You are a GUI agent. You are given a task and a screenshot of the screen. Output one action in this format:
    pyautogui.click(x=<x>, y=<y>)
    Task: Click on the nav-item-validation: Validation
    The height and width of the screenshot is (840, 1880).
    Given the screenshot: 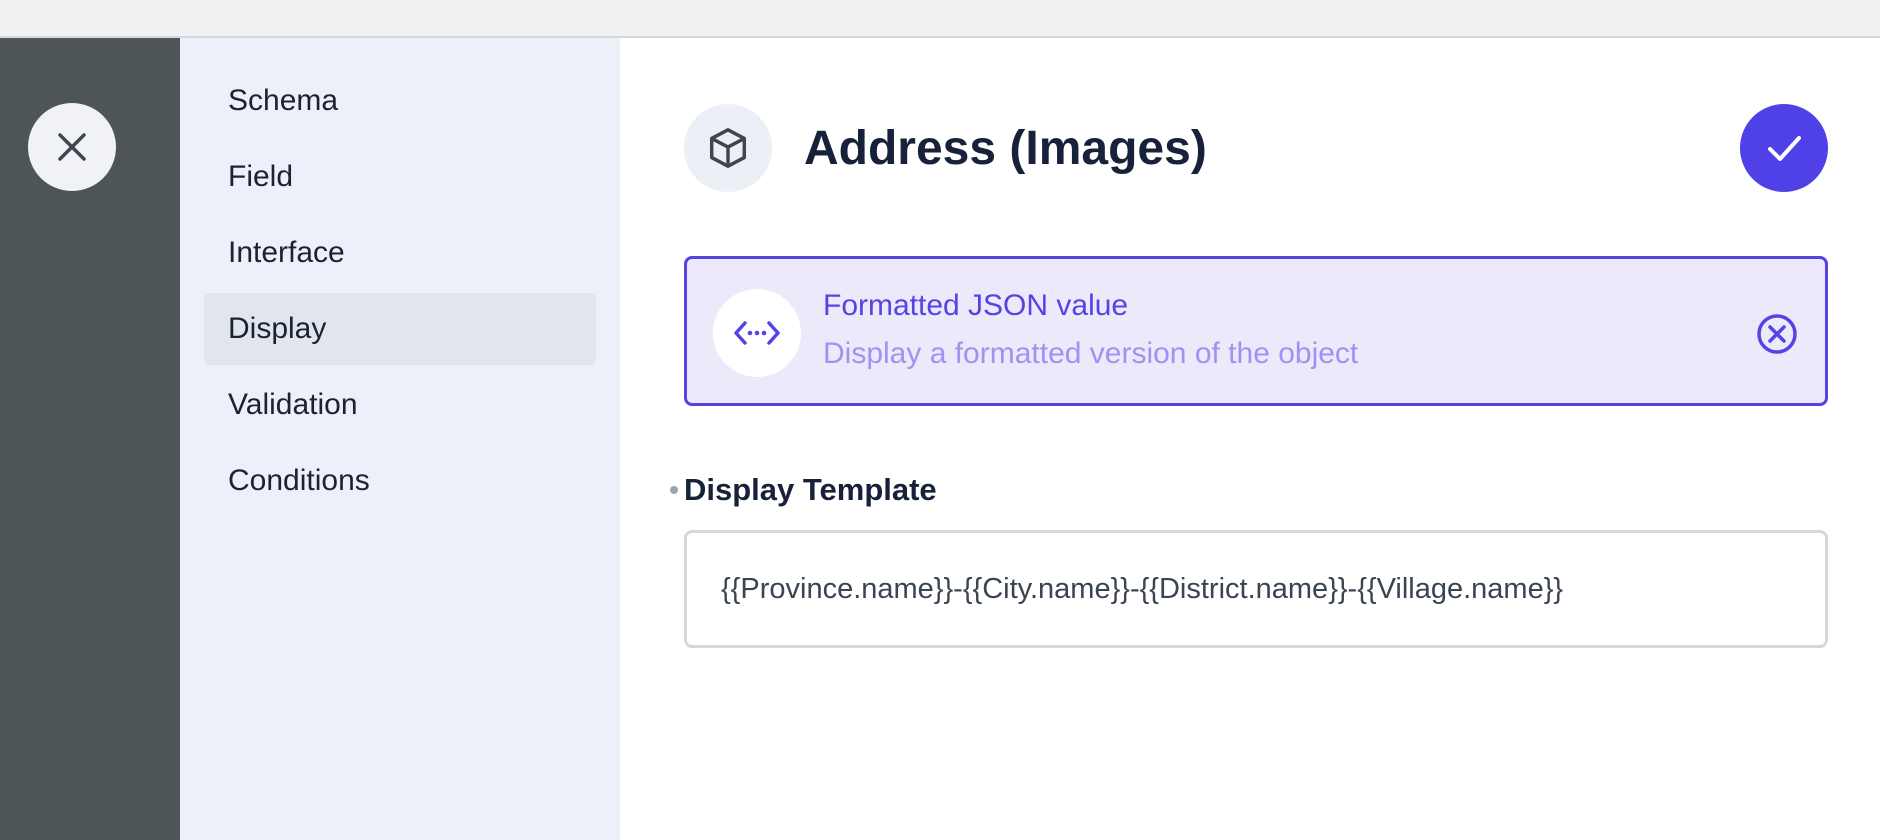 What is the action you would take?
    pyautogui.click(x=400, y=405)
    